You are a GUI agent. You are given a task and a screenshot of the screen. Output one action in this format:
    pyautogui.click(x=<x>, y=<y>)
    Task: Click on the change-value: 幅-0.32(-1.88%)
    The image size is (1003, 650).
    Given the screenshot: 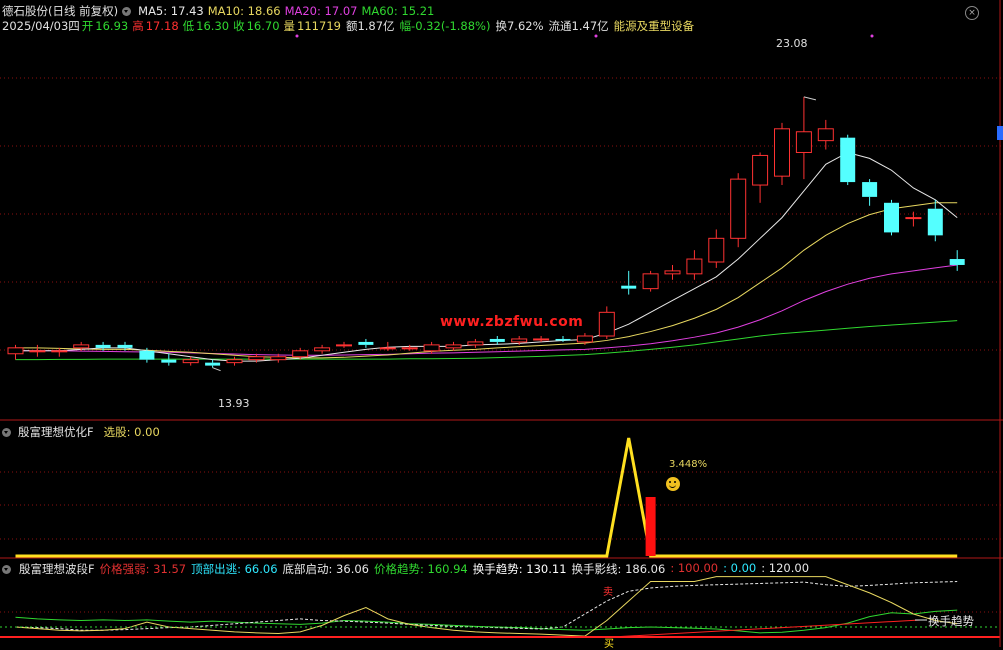 What is the action you would take?
    pyautogui.click(x=445, y=26)
    